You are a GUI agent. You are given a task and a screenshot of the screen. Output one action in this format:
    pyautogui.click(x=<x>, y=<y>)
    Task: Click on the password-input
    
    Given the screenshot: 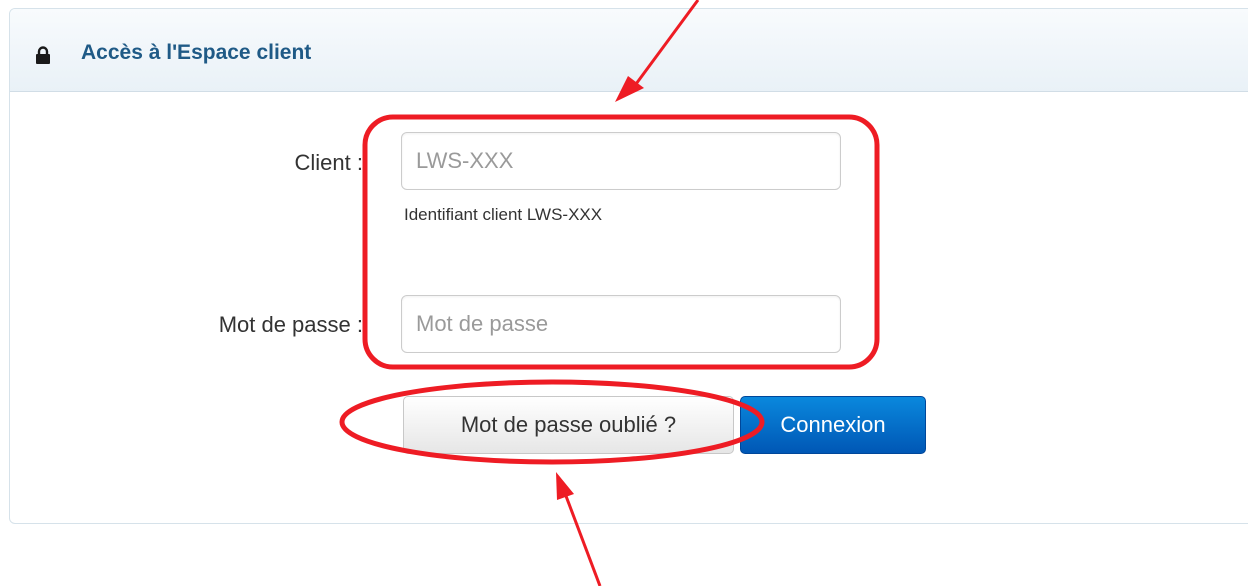 What is the action you would take?
    pyautogui.click(x=621, y=324)
    